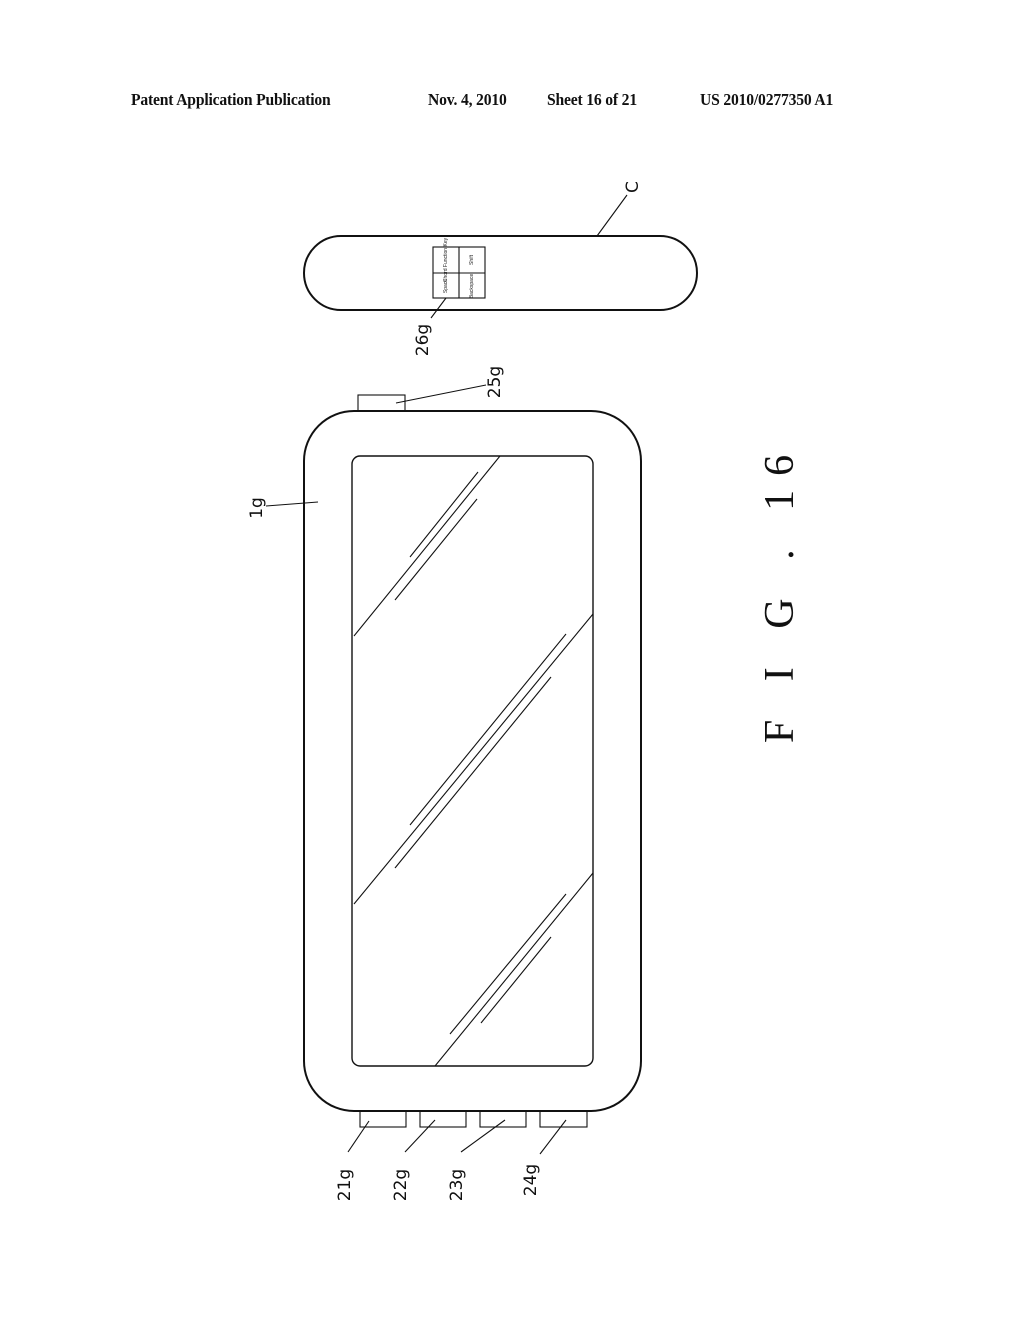 The height and width of the screenshot is (1320, 1024). Describe the element at coordinates (457, 1185) in the screenshot. I see `label-23g: 23g` at that location.